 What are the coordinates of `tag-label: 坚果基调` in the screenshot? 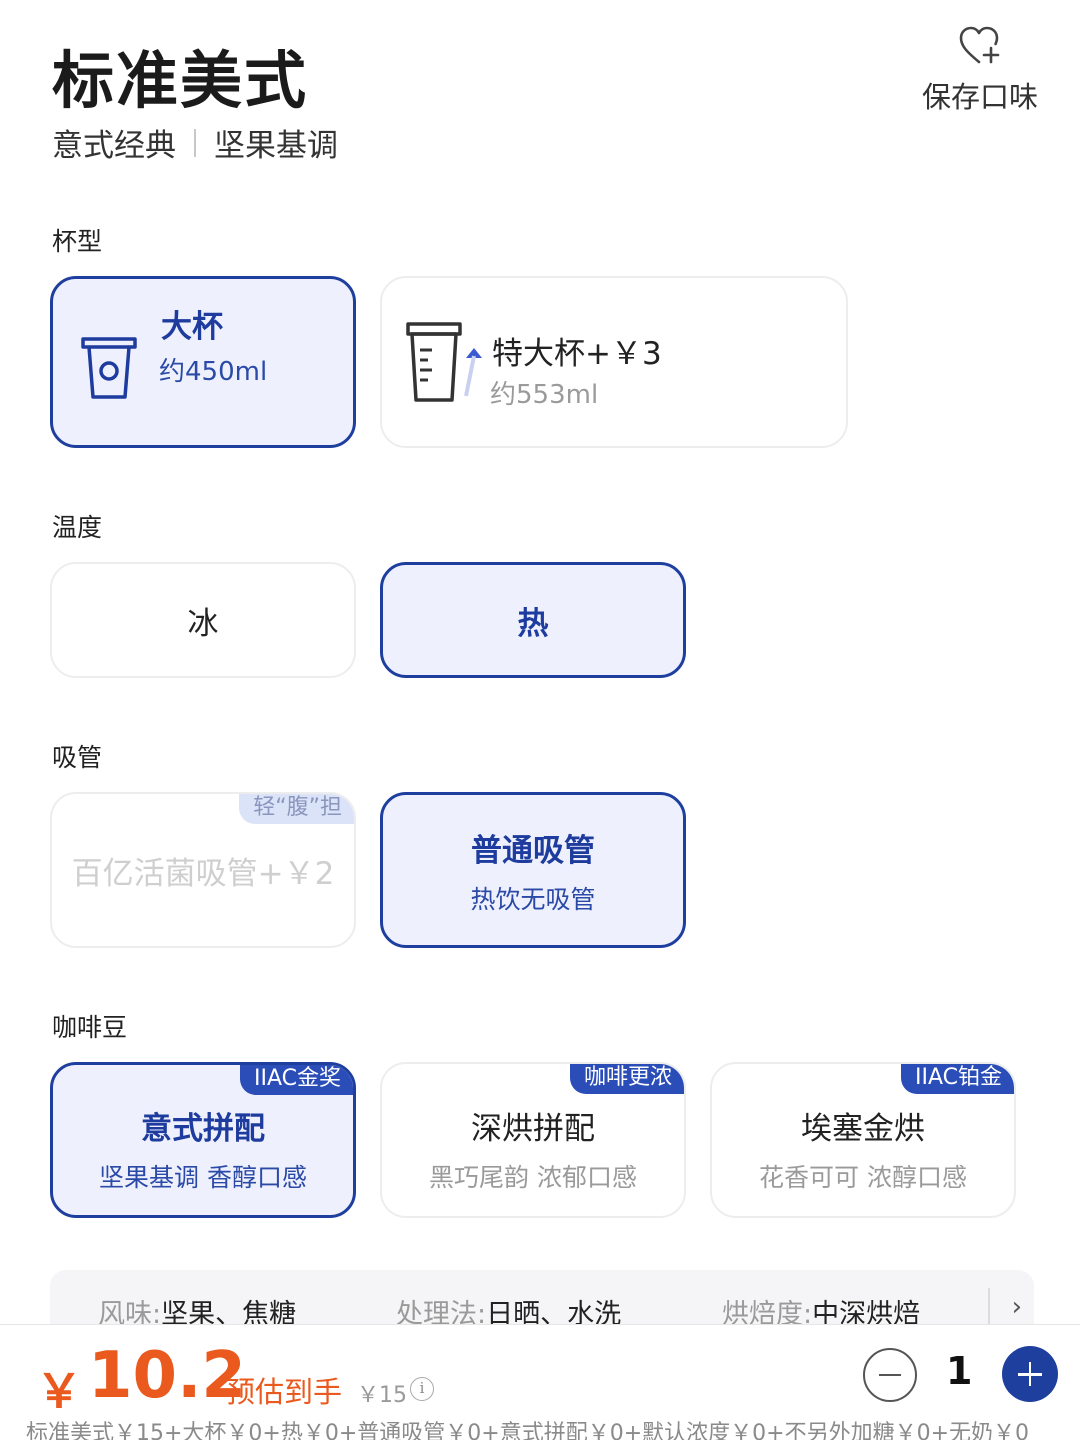 It's located at (276, 146).